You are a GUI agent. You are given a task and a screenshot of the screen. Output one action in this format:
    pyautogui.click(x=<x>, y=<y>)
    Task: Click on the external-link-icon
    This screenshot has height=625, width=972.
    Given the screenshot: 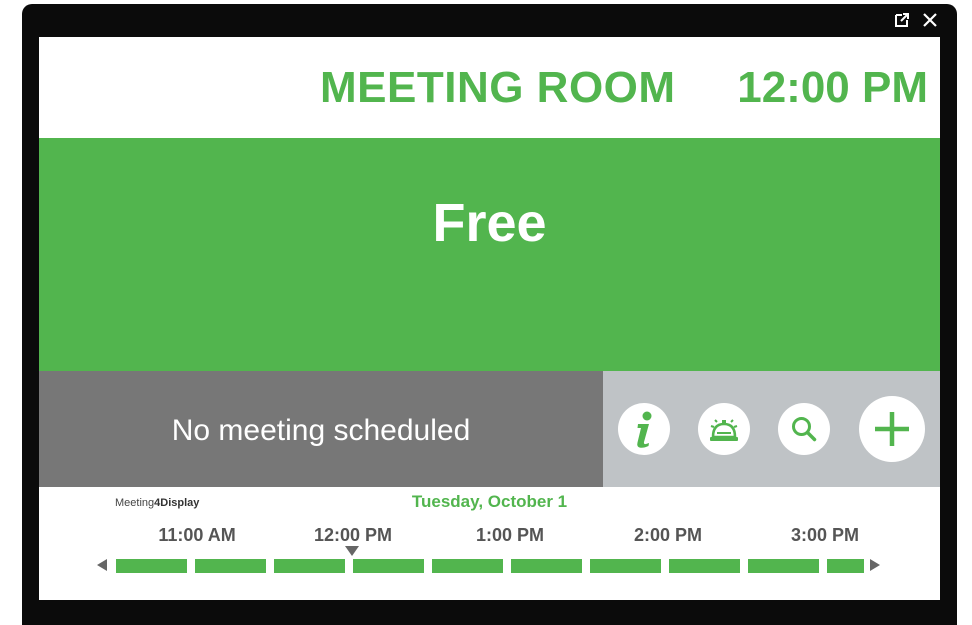 What is the action you would take?
    pyautogui.click(x=902, y=20)
    